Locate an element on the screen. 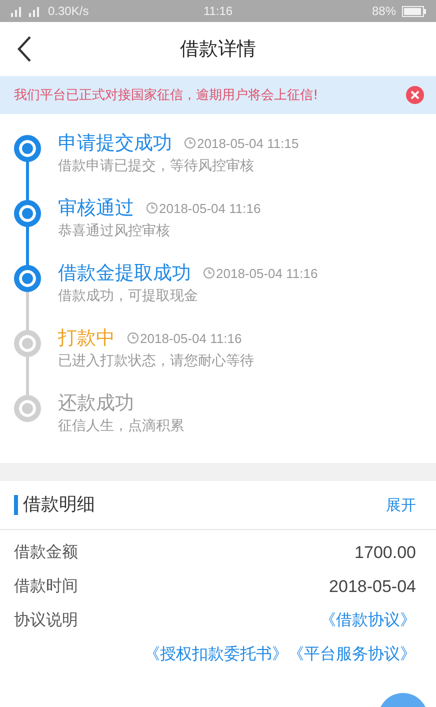 The width and height of the screenshot is (436, 707). detail-value: 1700.00 is located at coordinates (385, 552).